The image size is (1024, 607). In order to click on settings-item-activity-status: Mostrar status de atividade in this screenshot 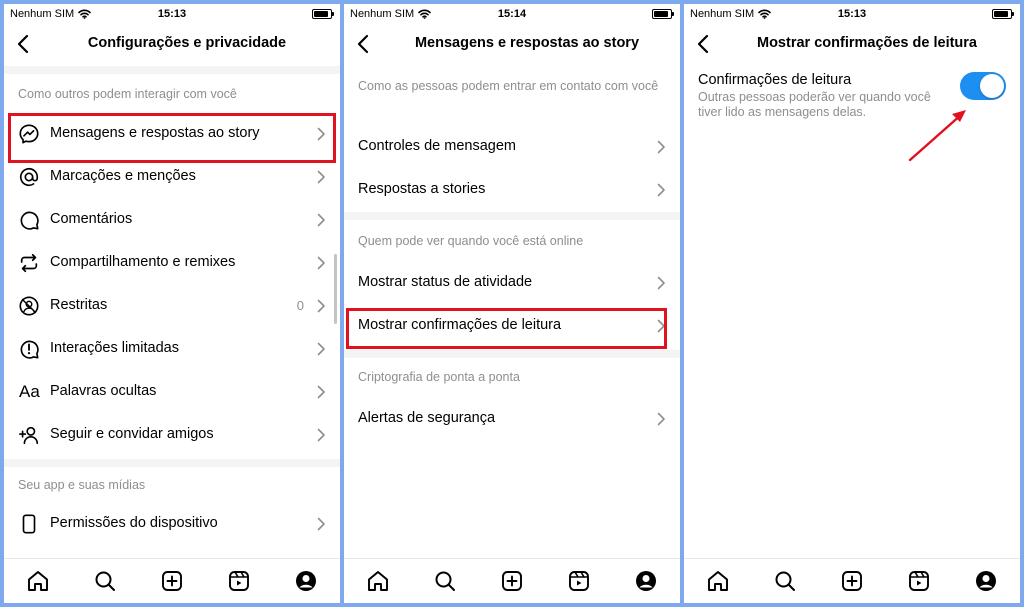, I will do `click(512, 283)`.